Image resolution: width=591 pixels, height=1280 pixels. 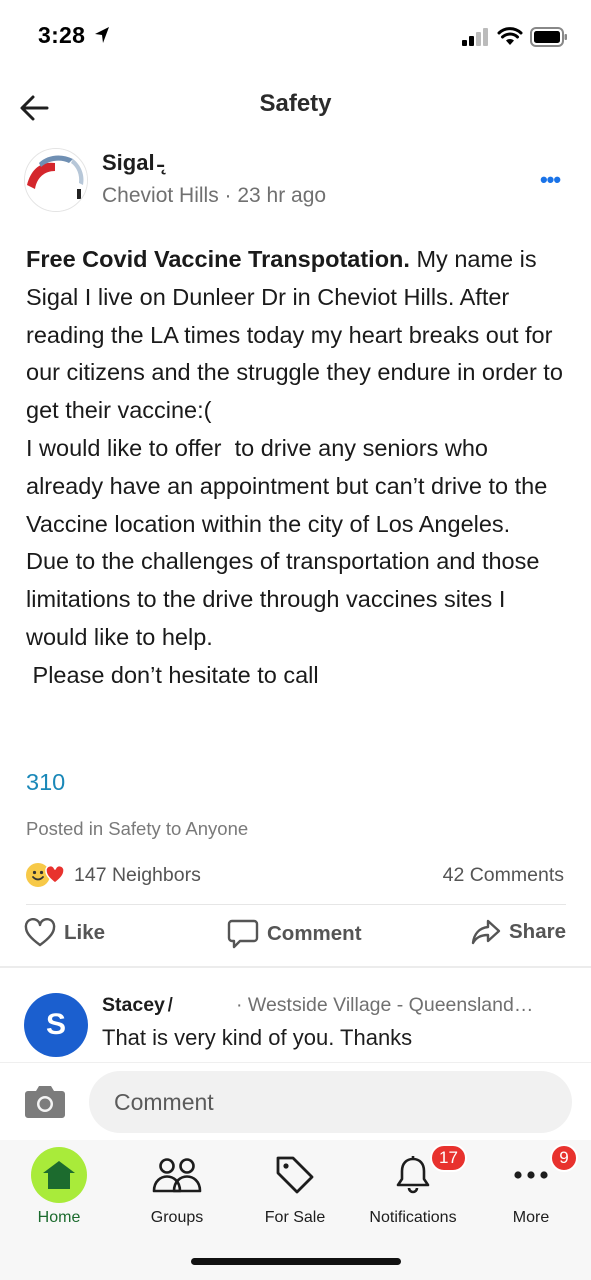 What do you see at coordinates (137, 829) in the screenshot?
I see `posted-in-label: Posted in Safety to Anyone` at bounding box center [137, 829].